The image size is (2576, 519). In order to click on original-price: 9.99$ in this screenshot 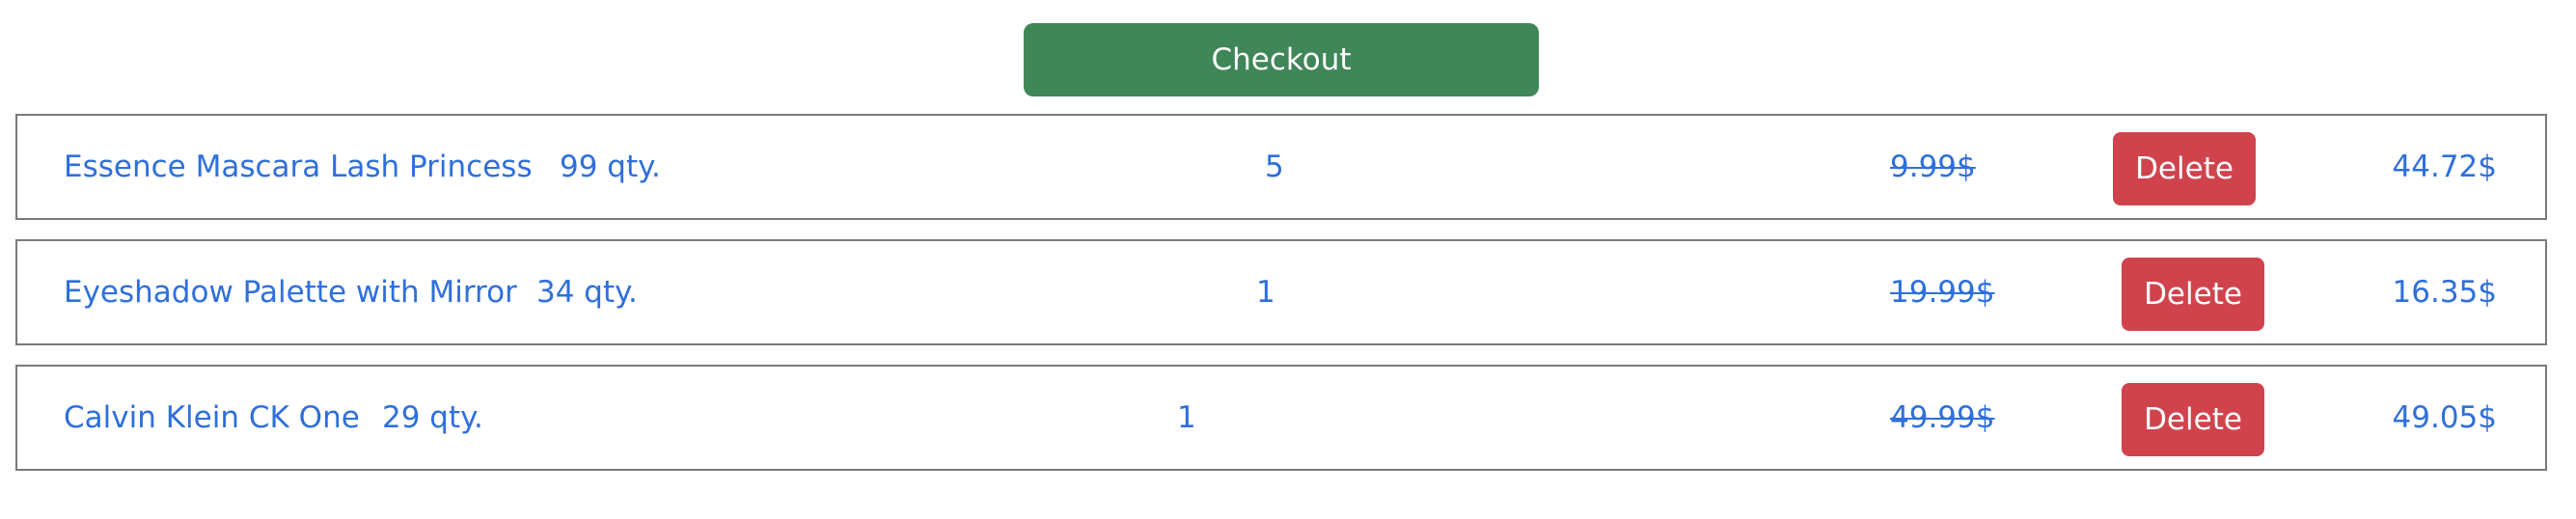, I will do `click(1933, 167)`.